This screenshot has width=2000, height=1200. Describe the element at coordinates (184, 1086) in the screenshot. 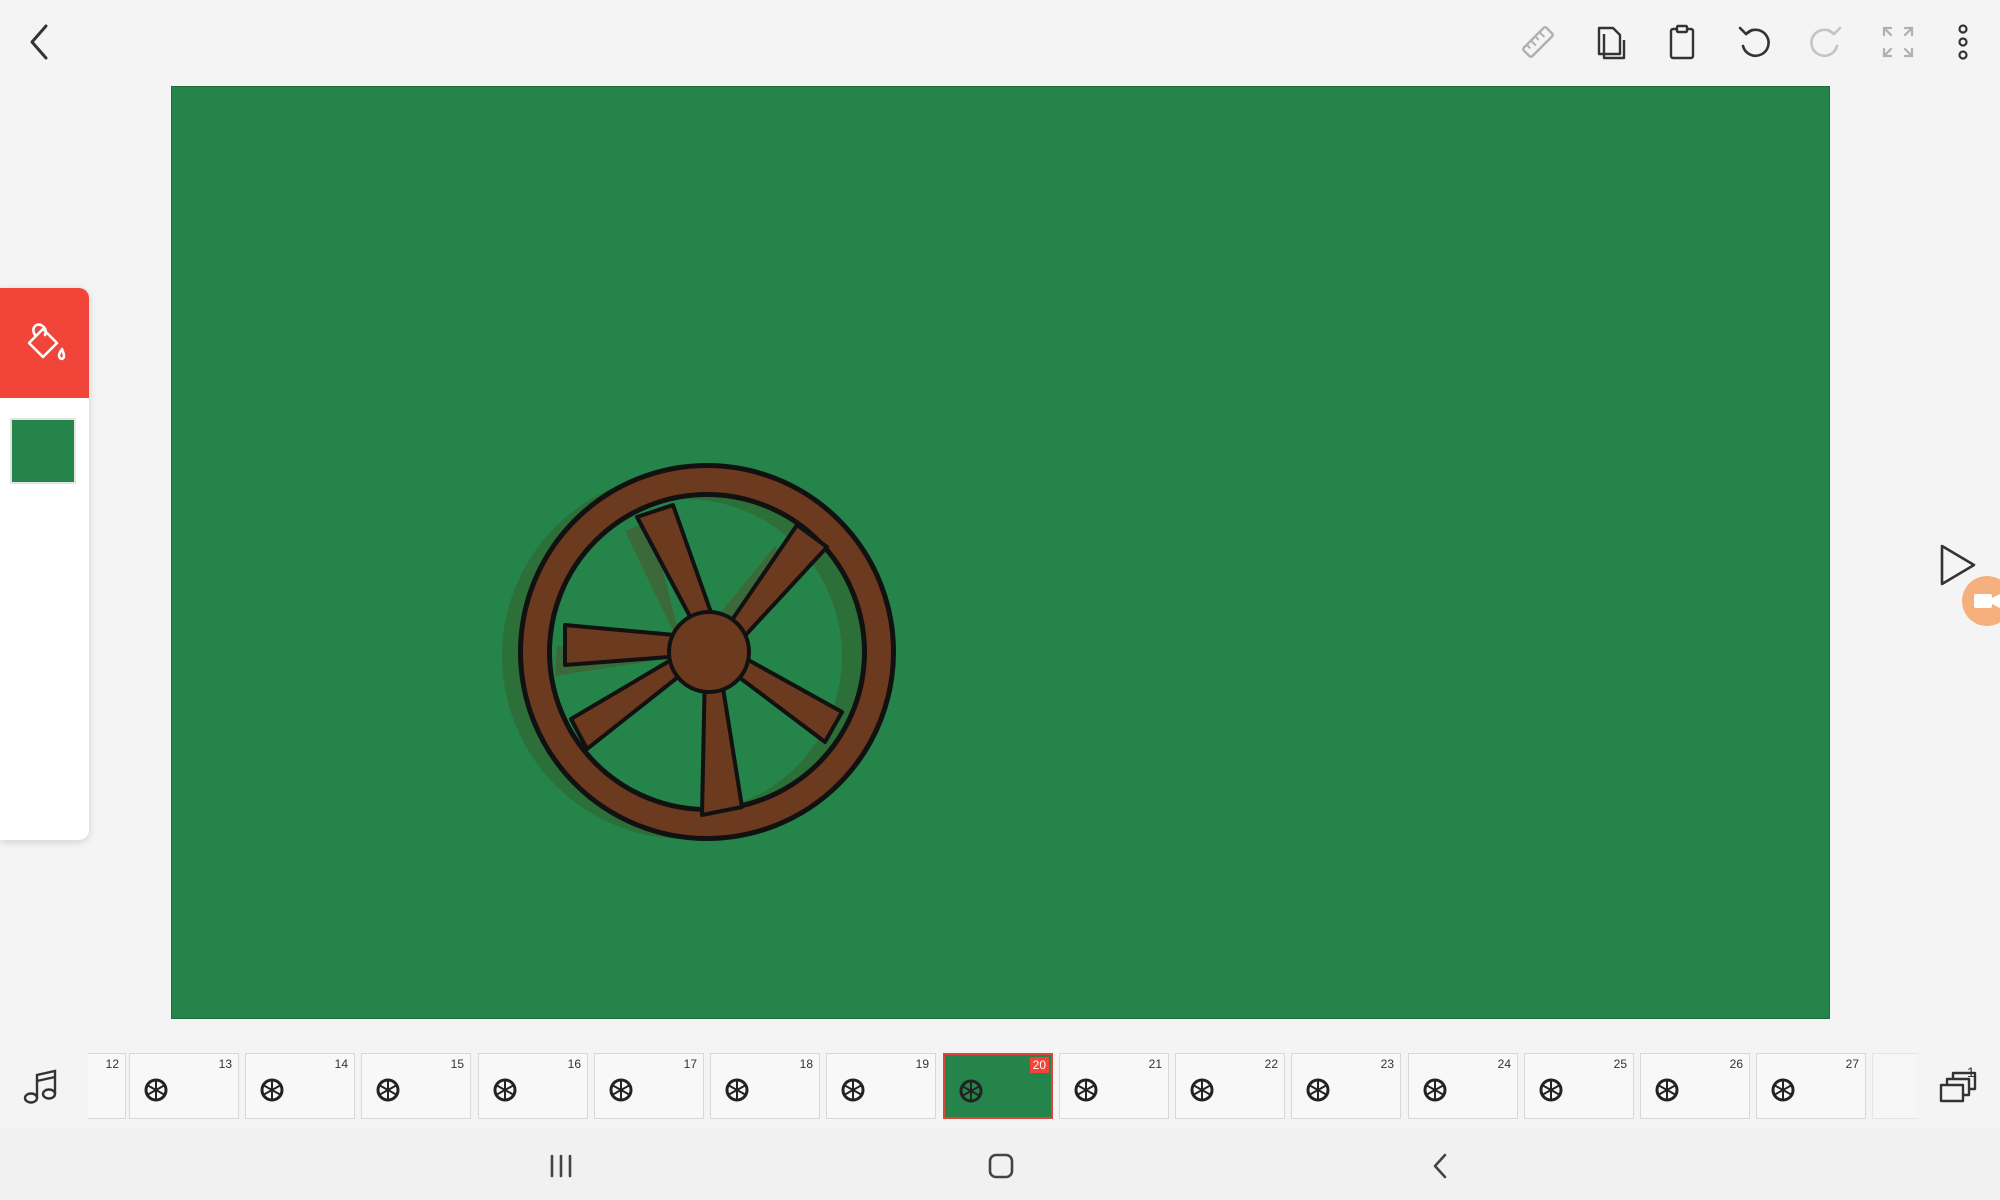

I see `frame-thumbnail: 13` at that location.